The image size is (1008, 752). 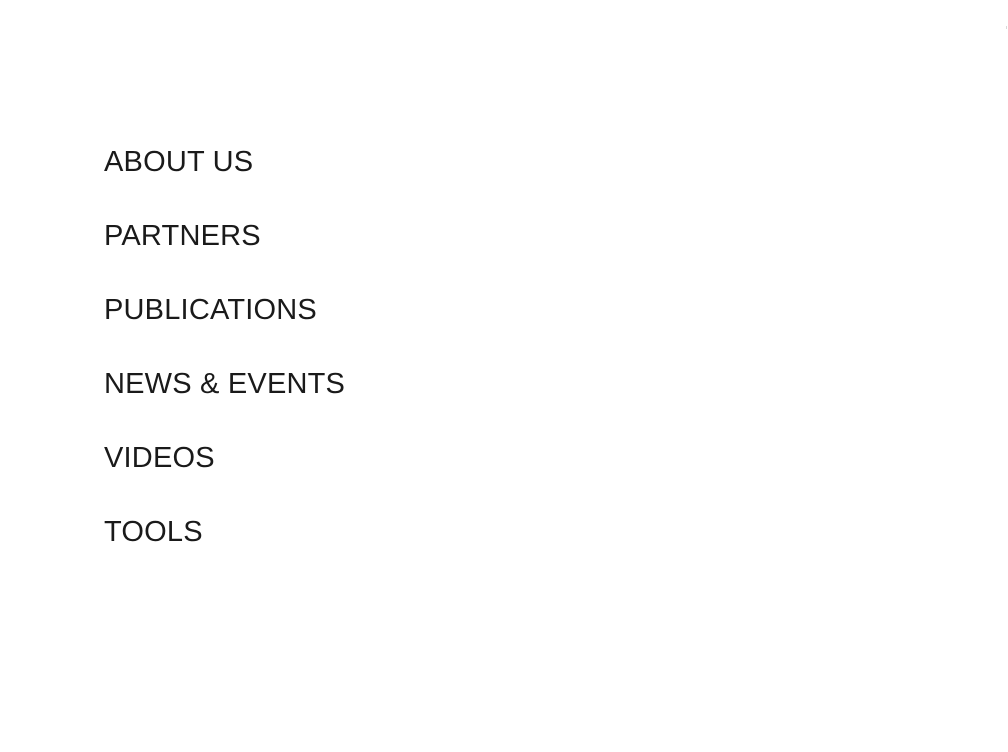 I want to click on nav-list-item: ABOUT US, so click(x=224, y=182).